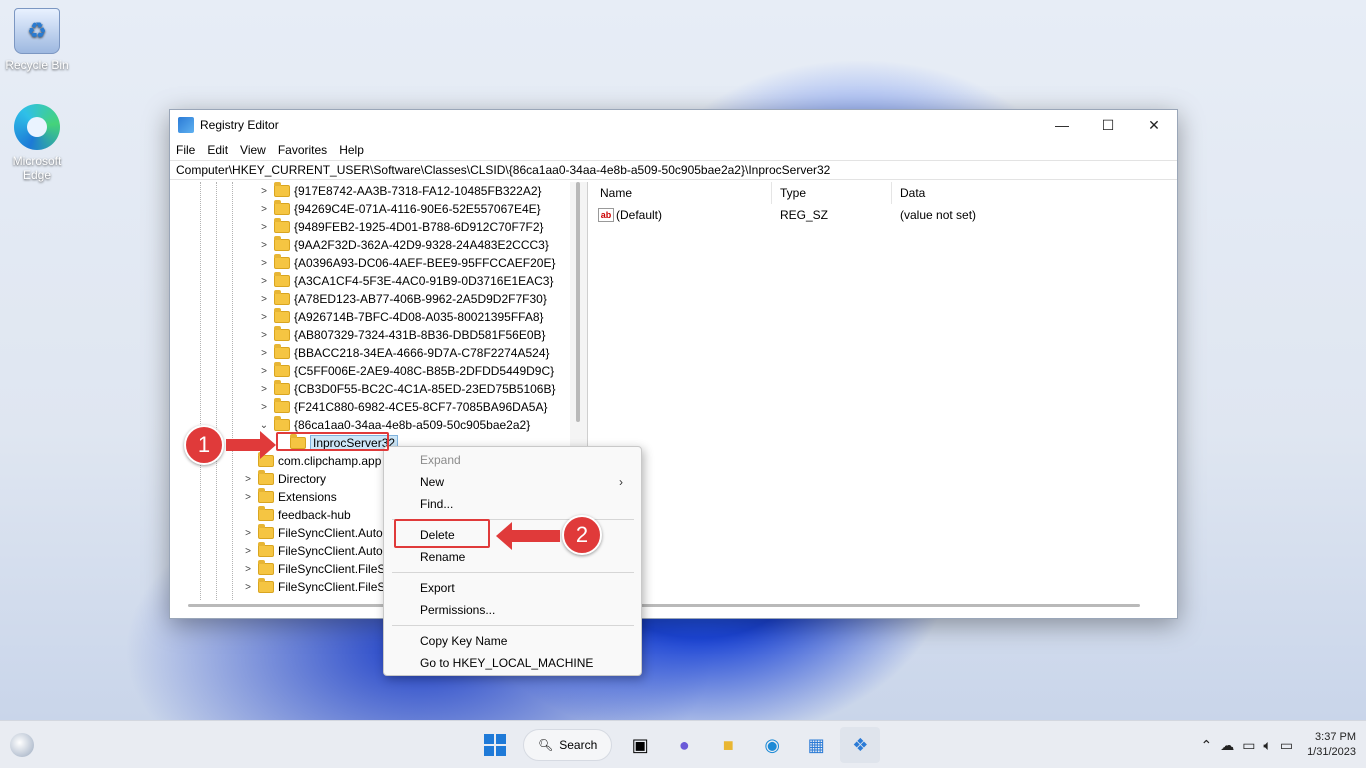 This screenshot has height=768, width=1366. What do you see at coordinates (890, 605) in the screenshot?
I see `values-scroll-thumb` at bounding box center [890, 605].